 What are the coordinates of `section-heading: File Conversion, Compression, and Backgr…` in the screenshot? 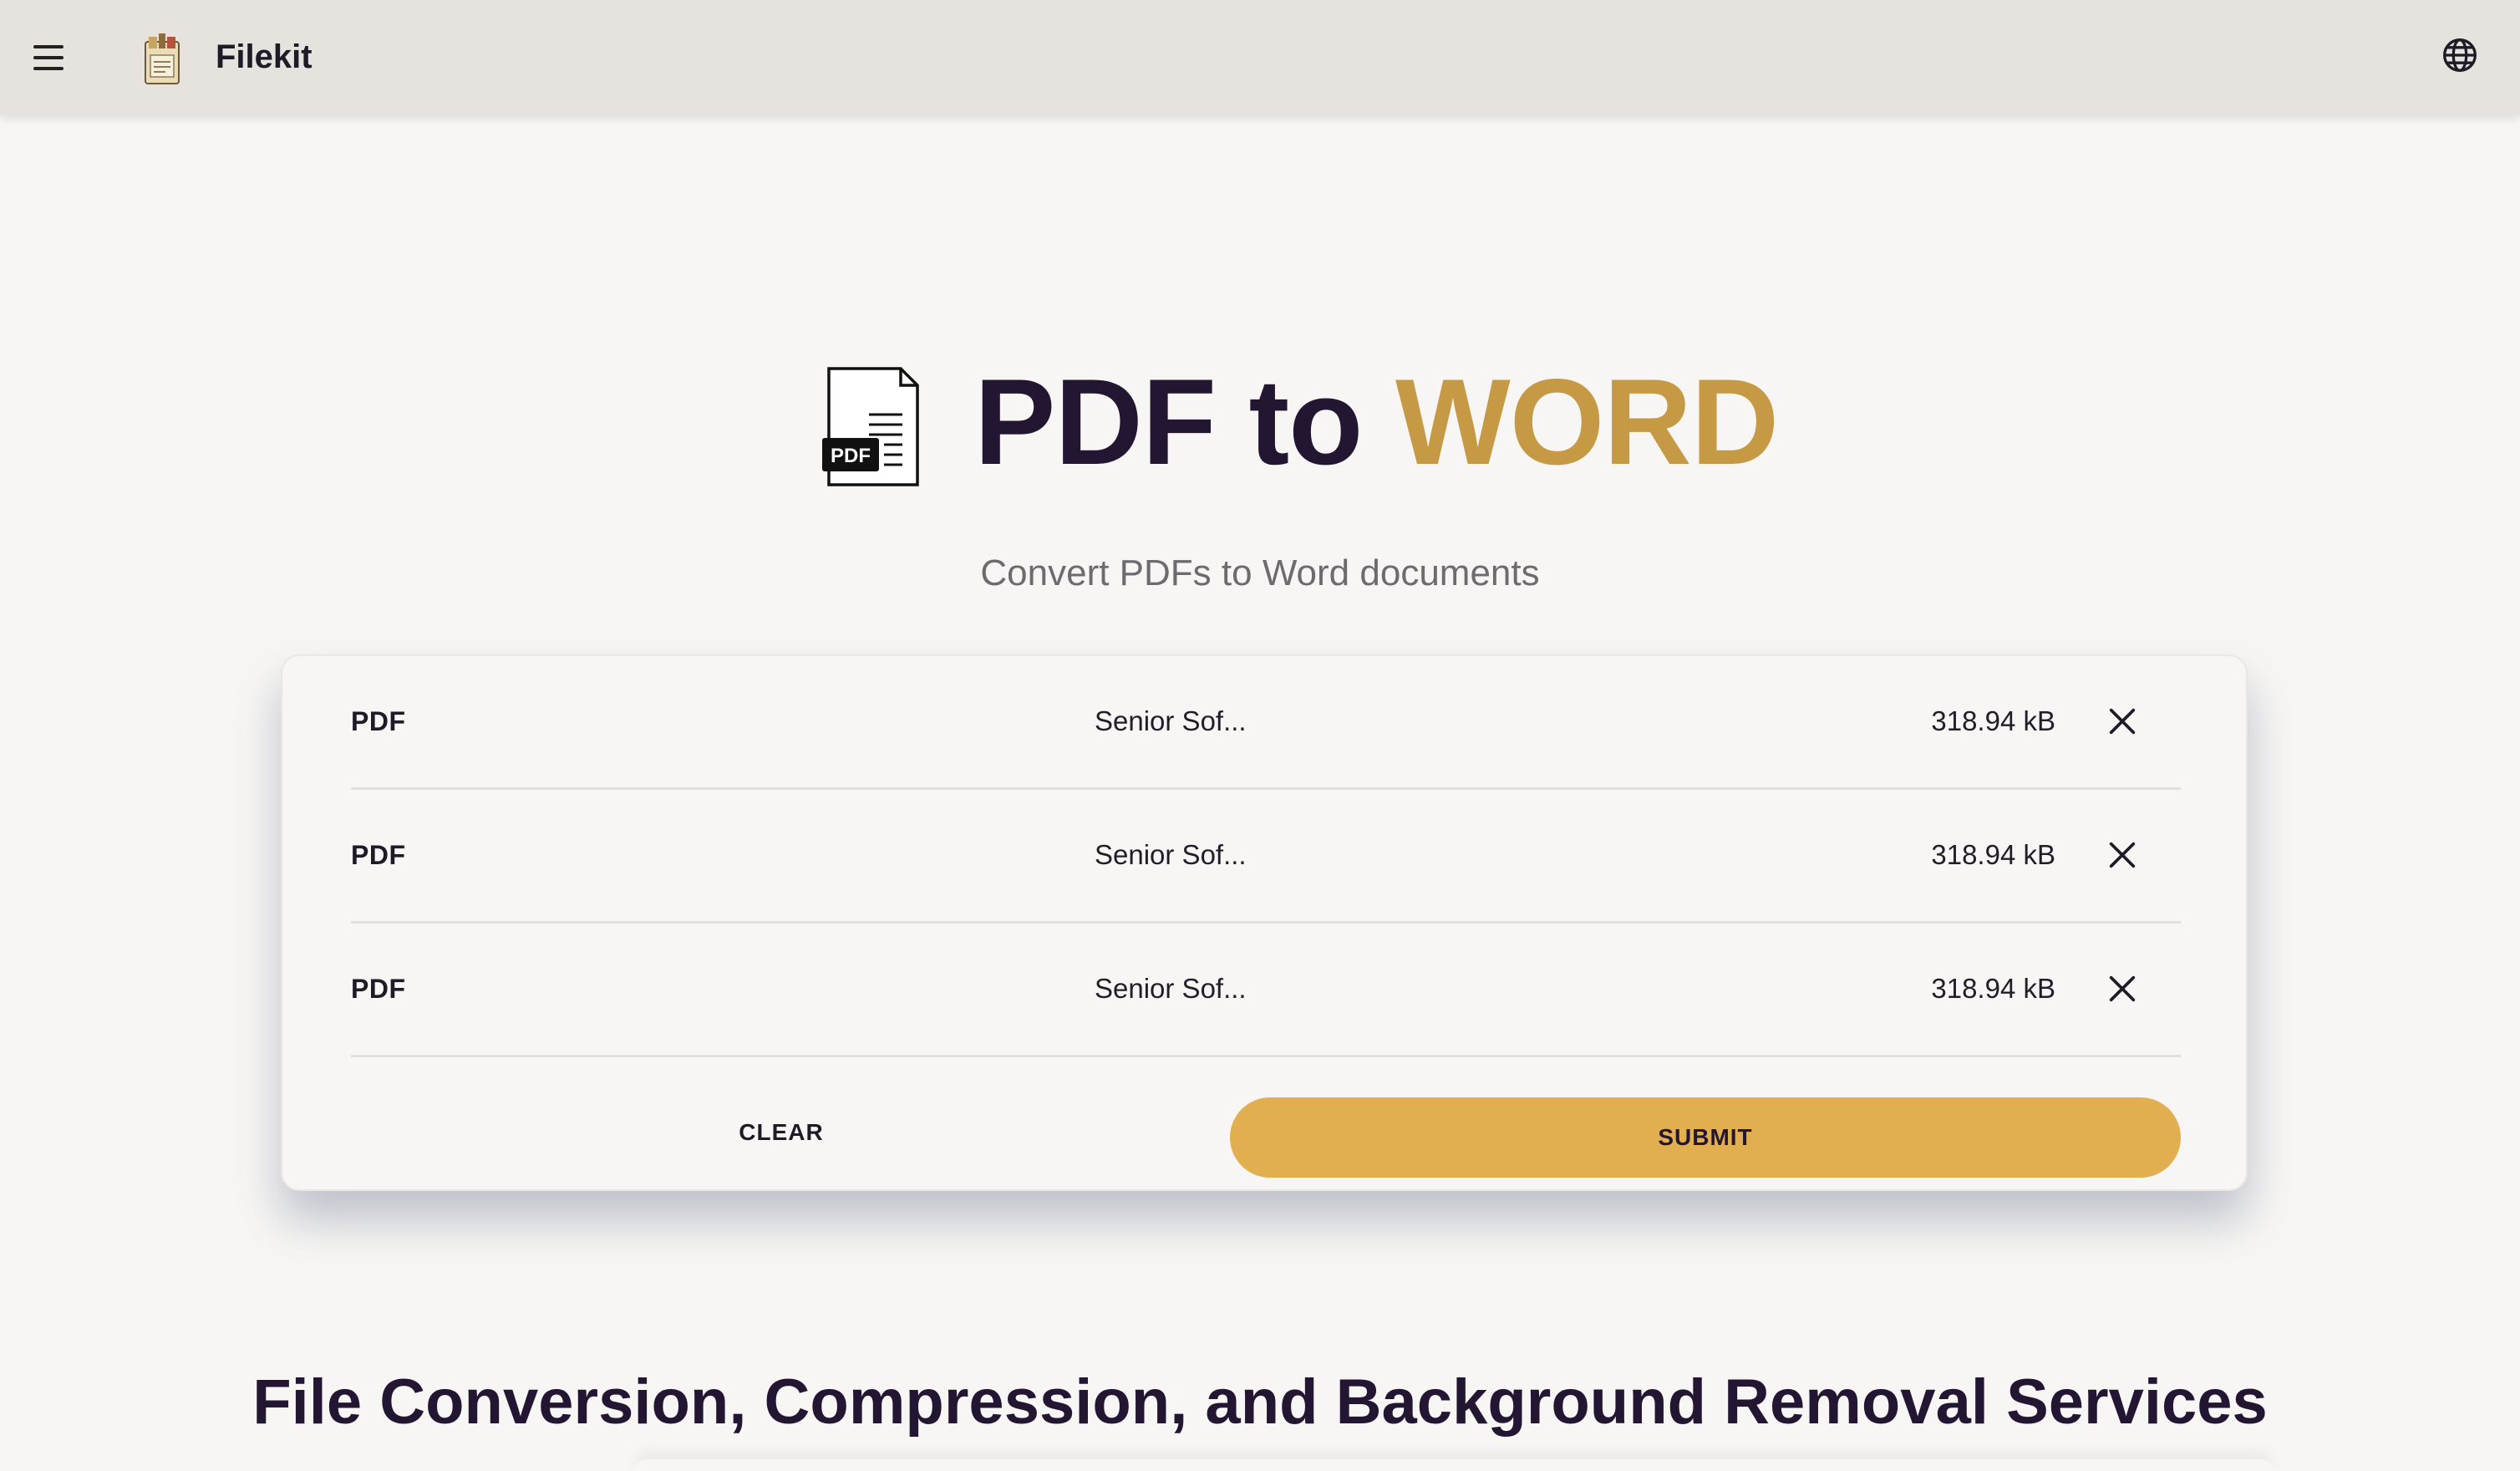 It's located at (1260, 1402).